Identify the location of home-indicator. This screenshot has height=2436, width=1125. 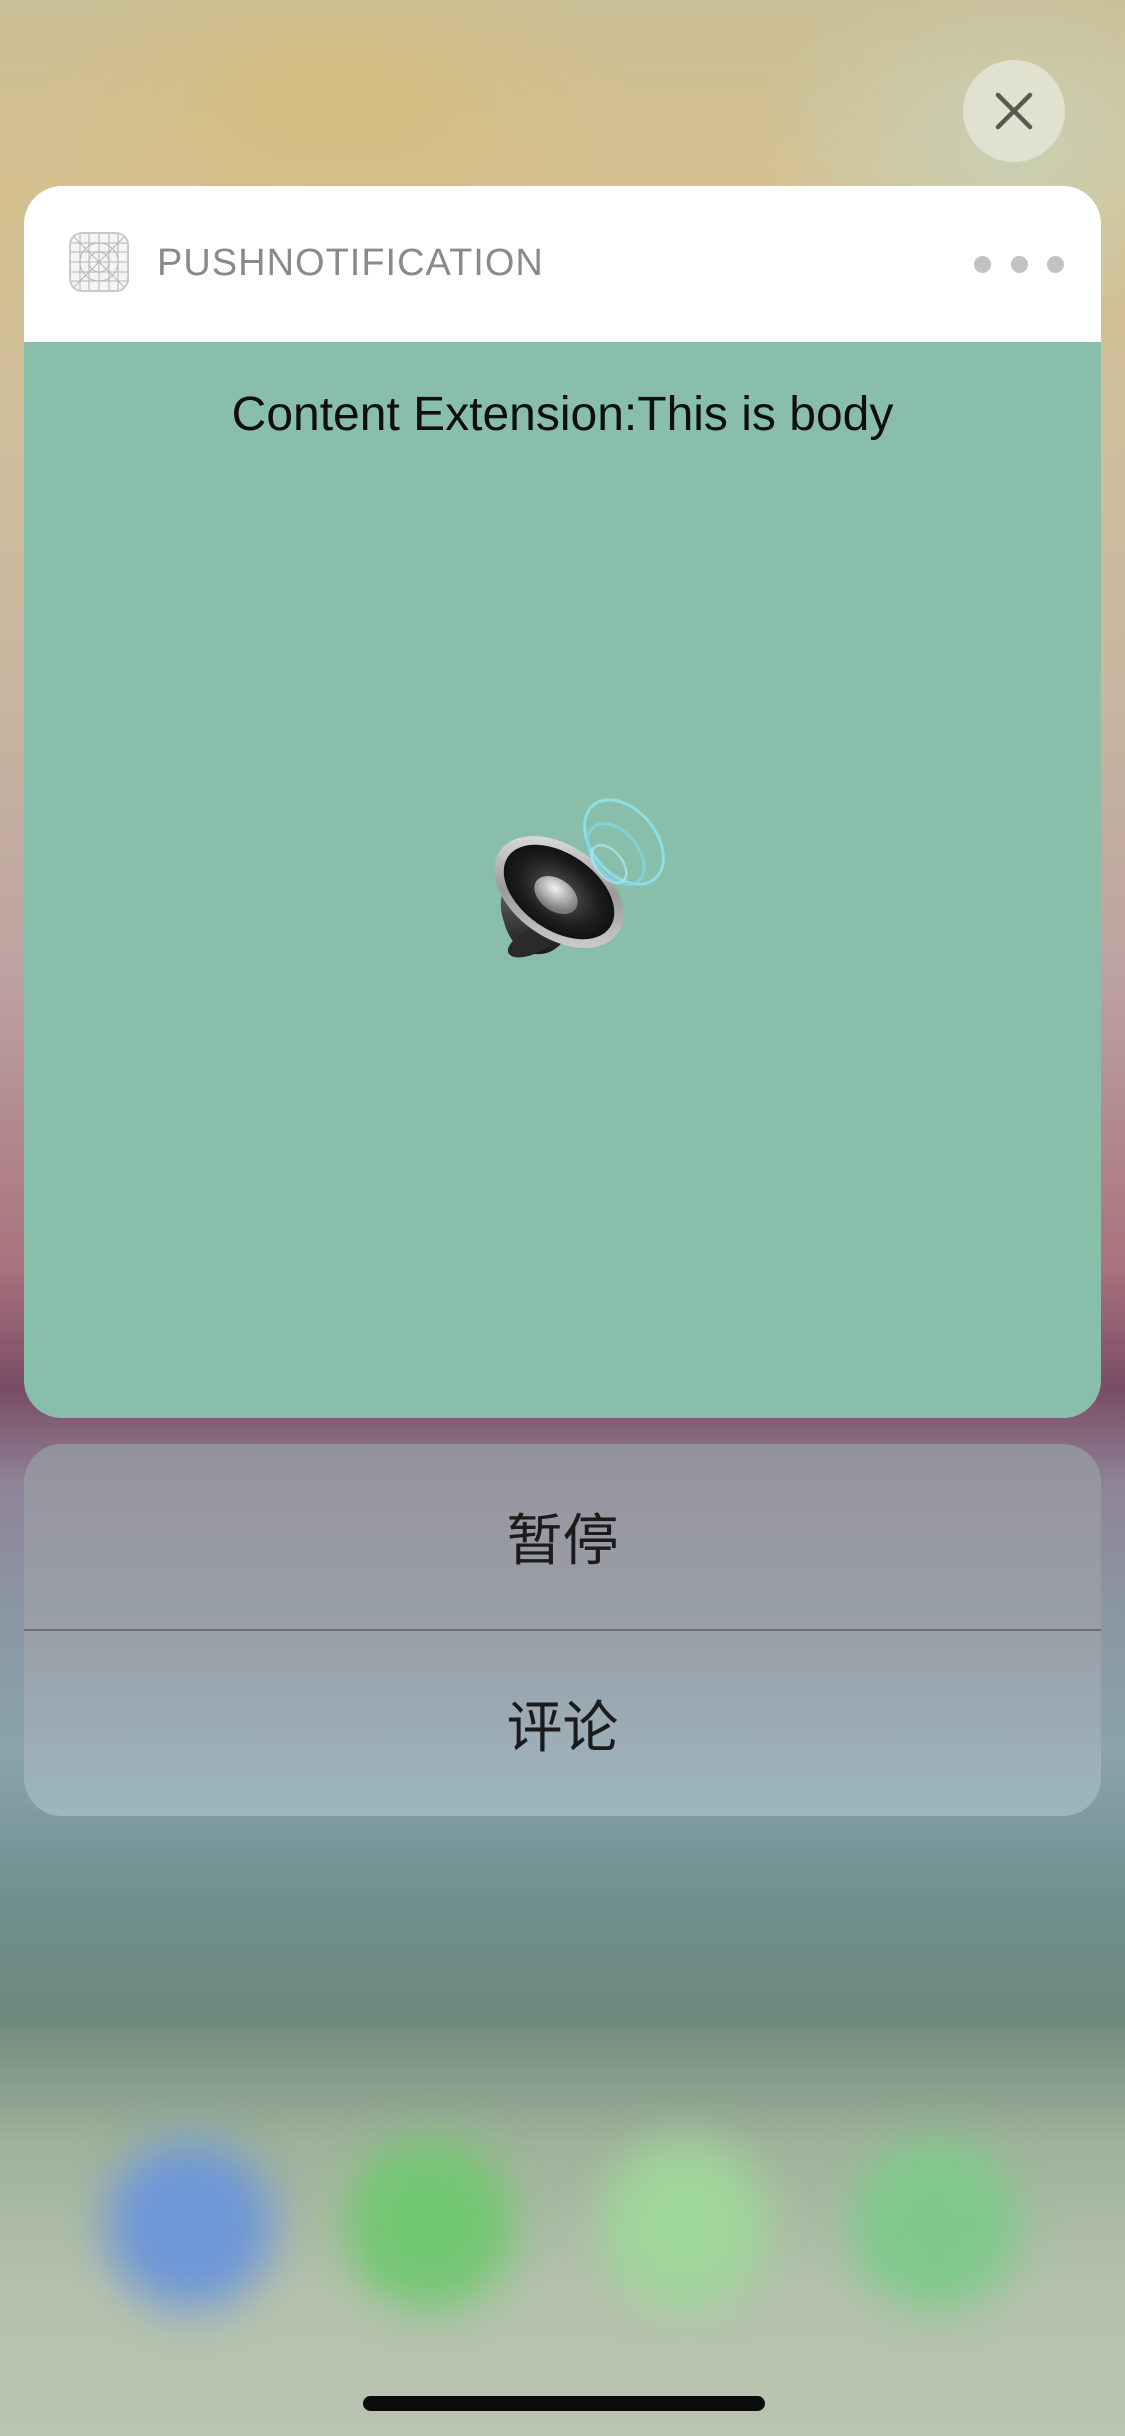
(564, 2403).